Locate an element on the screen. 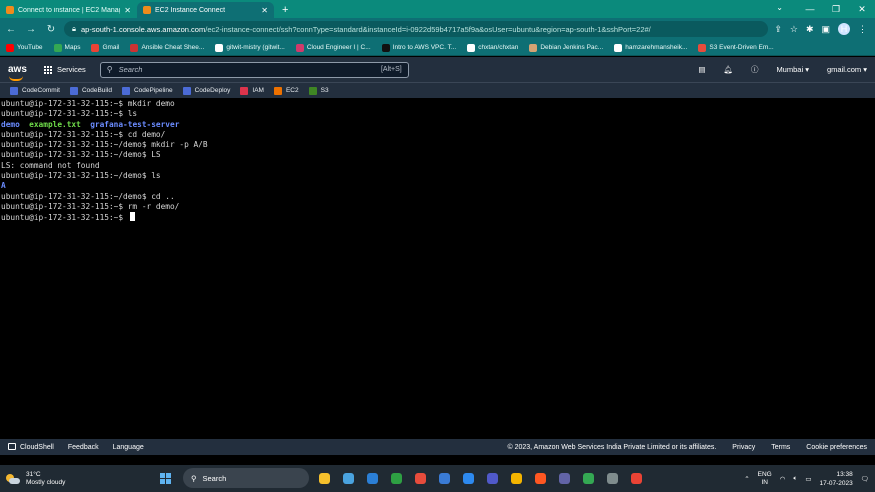 Image resolution: width=875 pixels, height=492 pixels. sidepanel-icon: ▣ is located at coordinates (825, 29).